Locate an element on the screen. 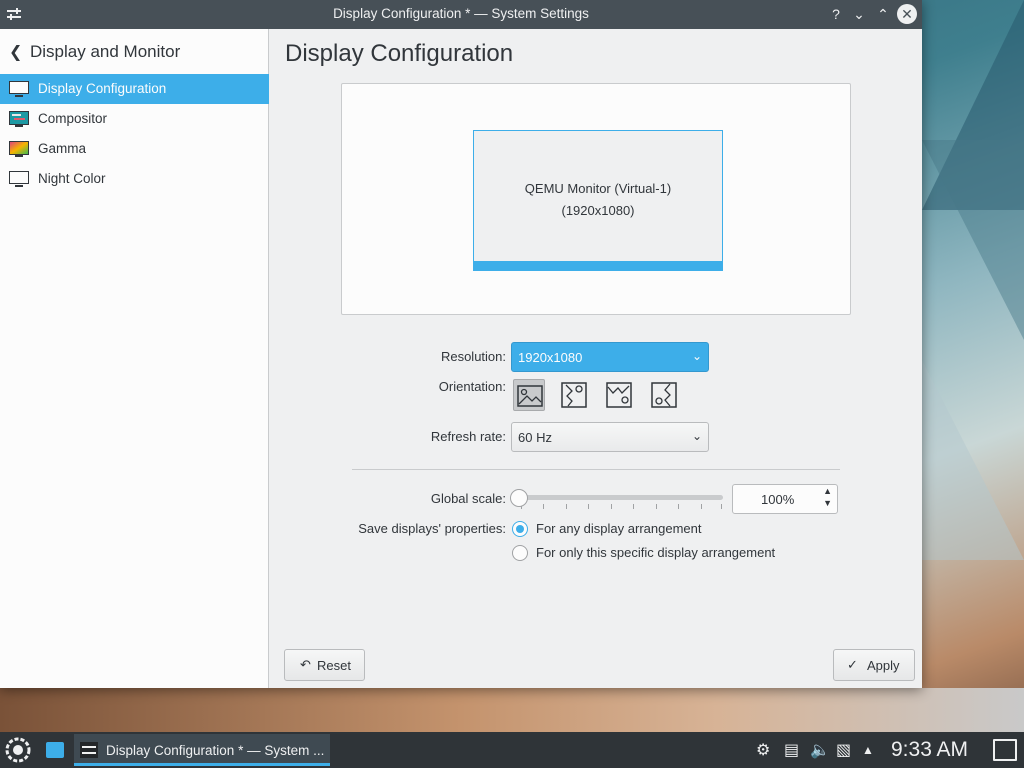 The height and width of the screenshot is (768, 1024). show-desktop-button is located at coordinates (1005, 750).